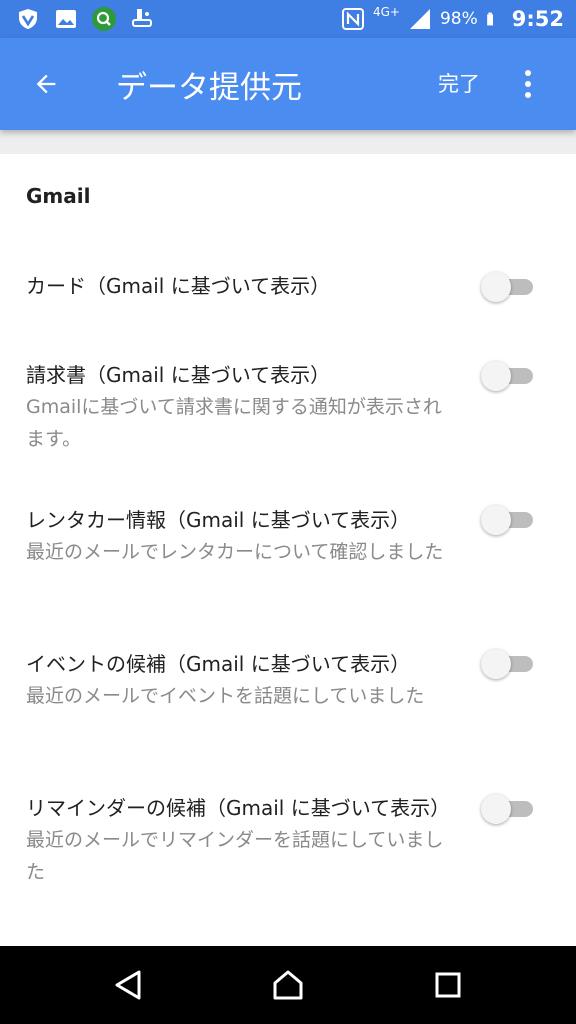  I want to click on toggle-events-gmail, so click(507, 663).